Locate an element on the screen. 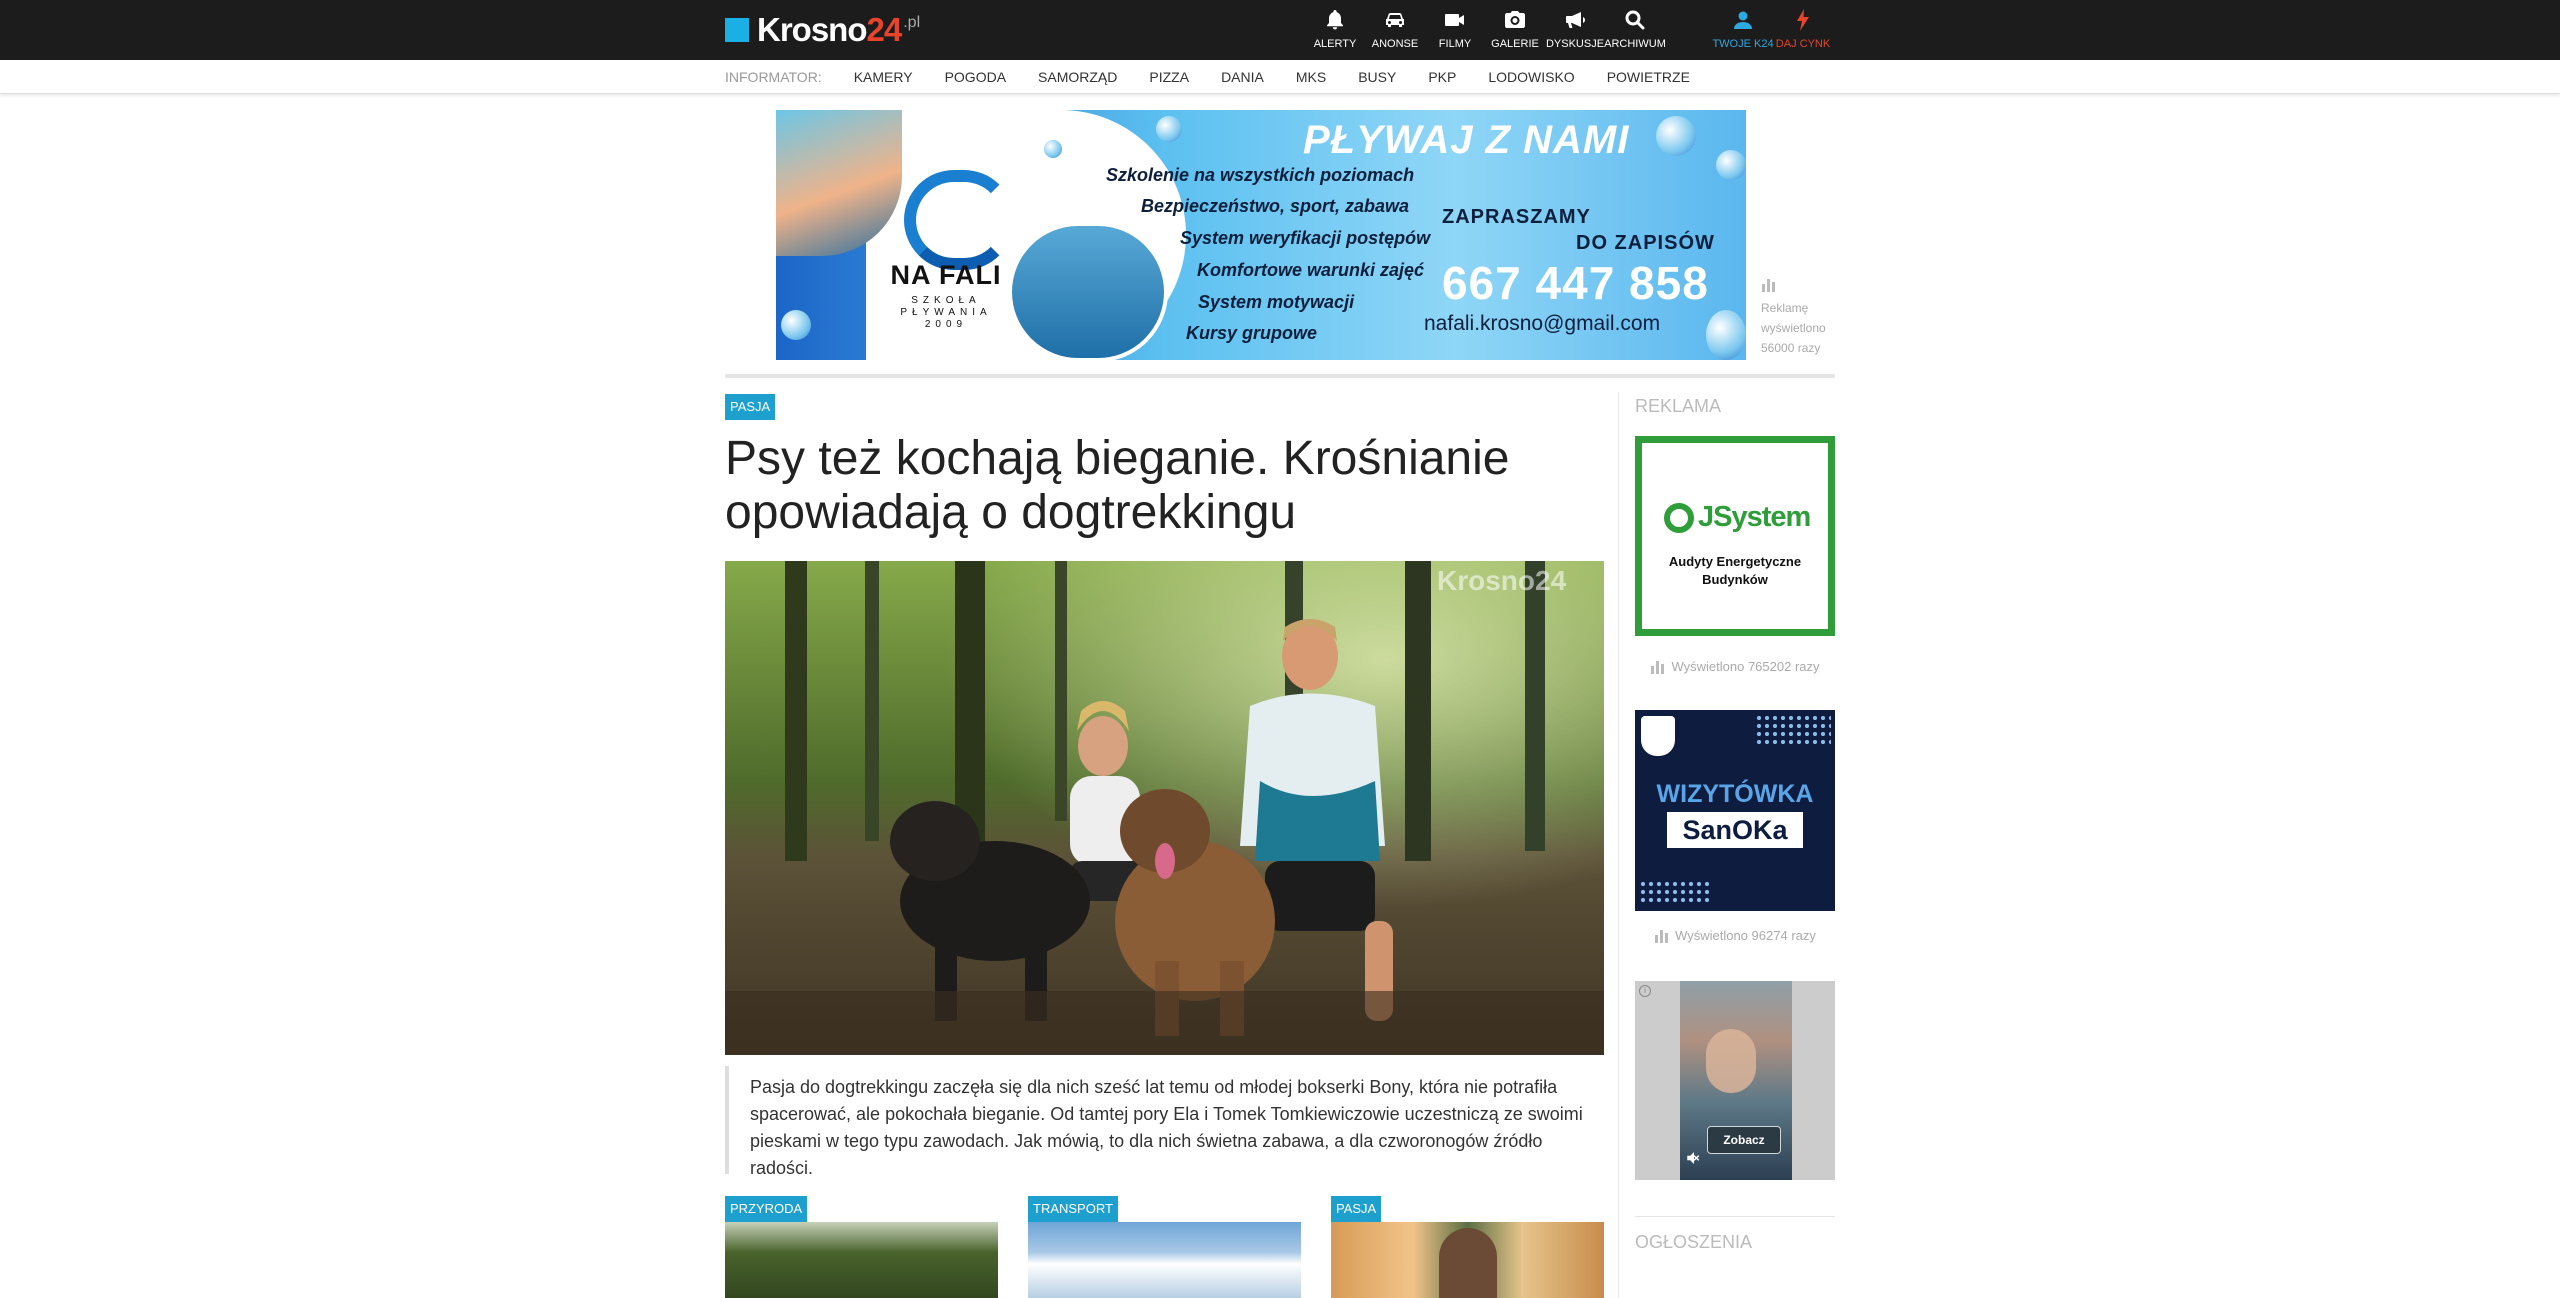 This screenshot has width=2560, height=1298. informator-link-pkp: PKP is located at coordinates (1442, 77).